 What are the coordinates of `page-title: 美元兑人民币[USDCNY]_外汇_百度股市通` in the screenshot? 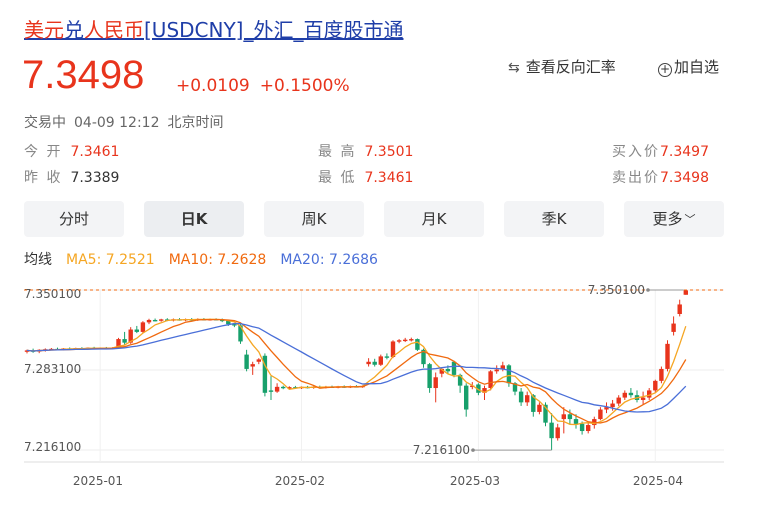 It's located at (213, 30).